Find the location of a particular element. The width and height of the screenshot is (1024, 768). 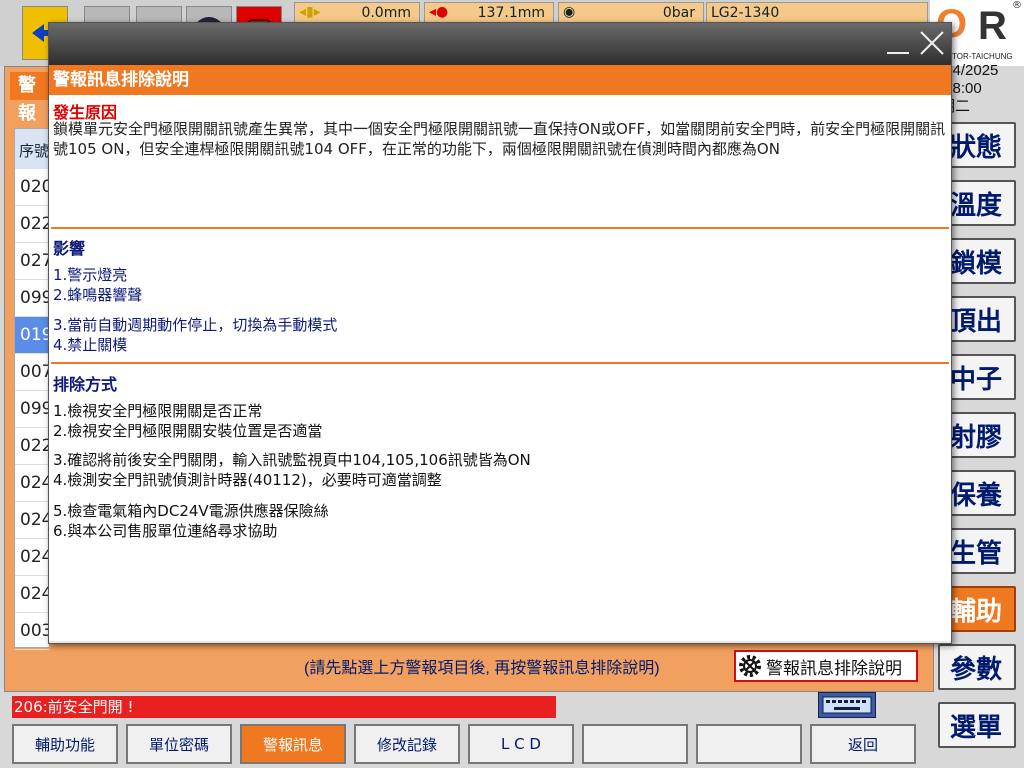

machine-model-readout: LG2-1340 is located at coordinates (817, 13).